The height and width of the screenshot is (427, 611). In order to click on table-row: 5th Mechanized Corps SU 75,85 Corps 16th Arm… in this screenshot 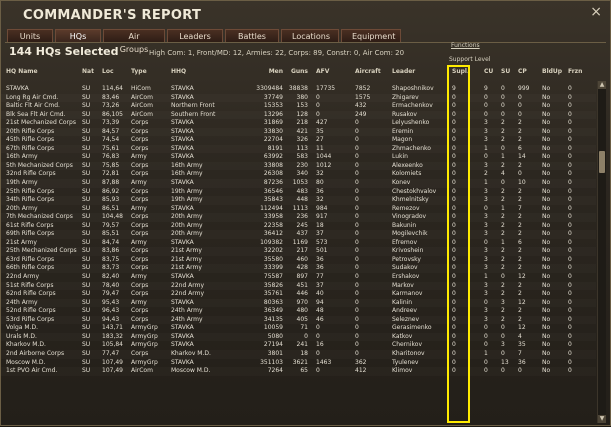, I will do `click(298, 166)`.